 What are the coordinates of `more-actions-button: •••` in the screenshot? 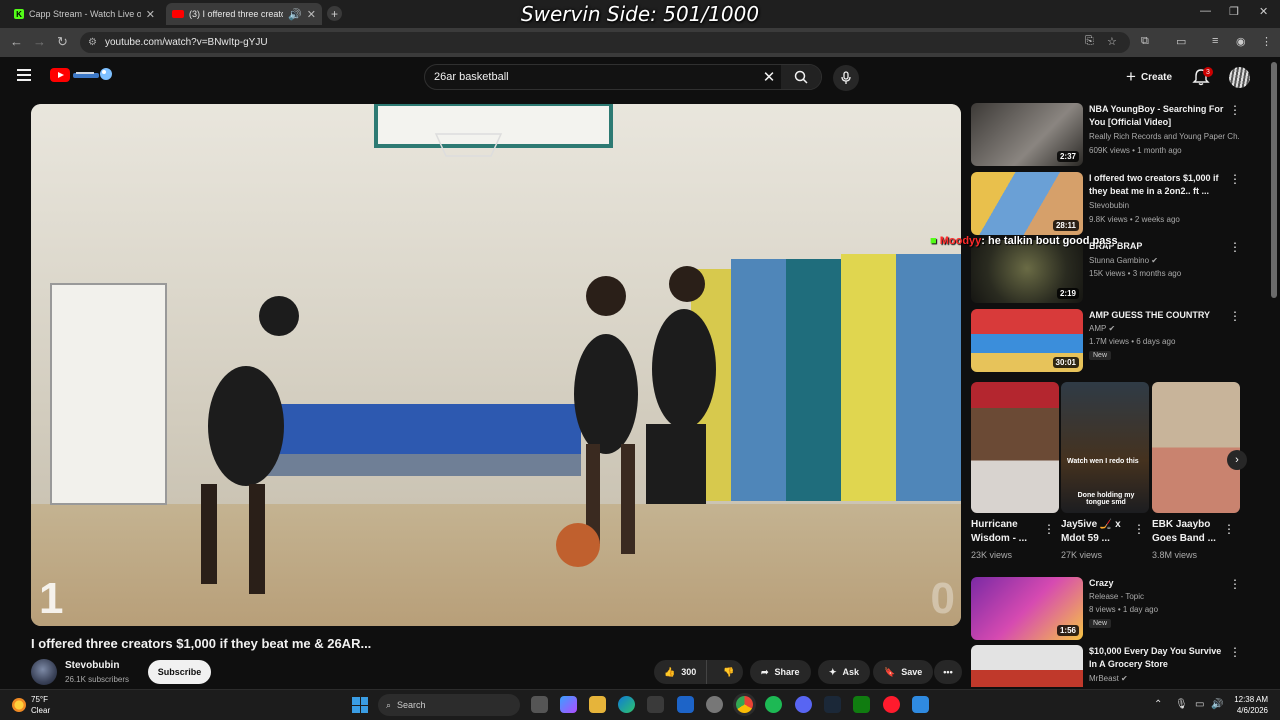 It's located at (948, 672).